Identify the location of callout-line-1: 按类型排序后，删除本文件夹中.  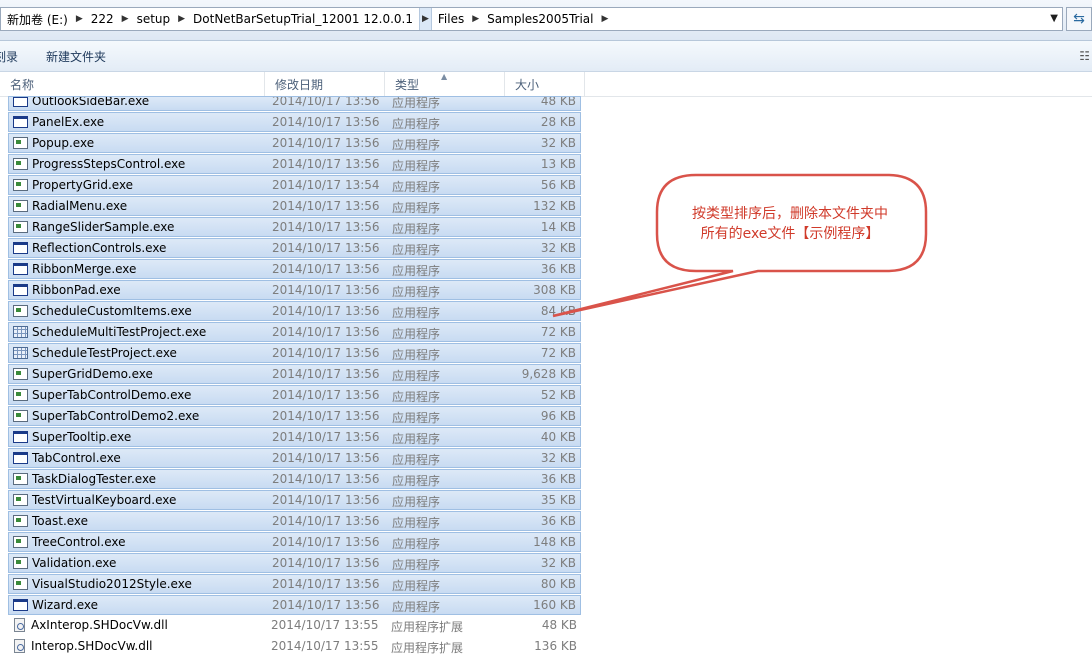
(790, 214).